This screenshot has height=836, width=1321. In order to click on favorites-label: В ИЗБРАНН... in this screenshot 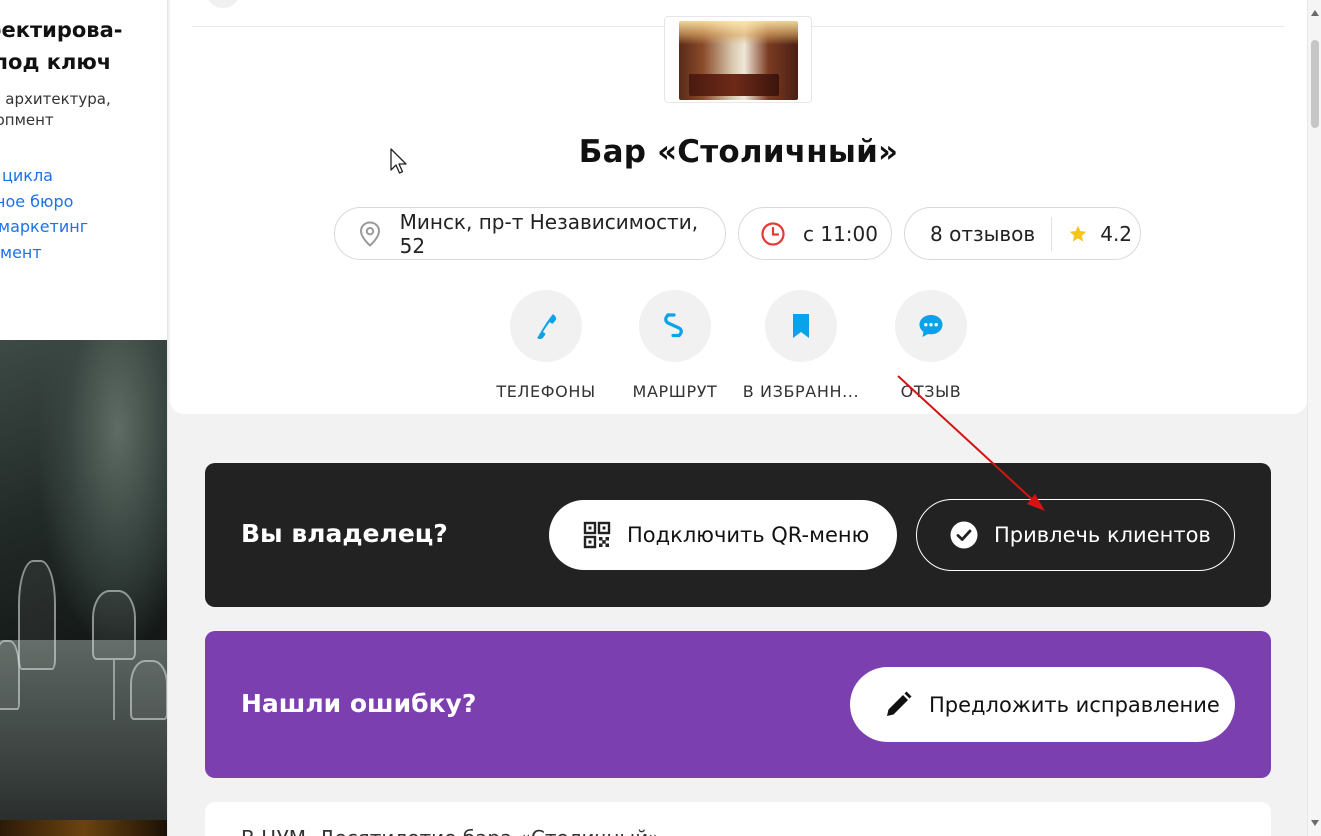, I will do `click(801, 391)`.